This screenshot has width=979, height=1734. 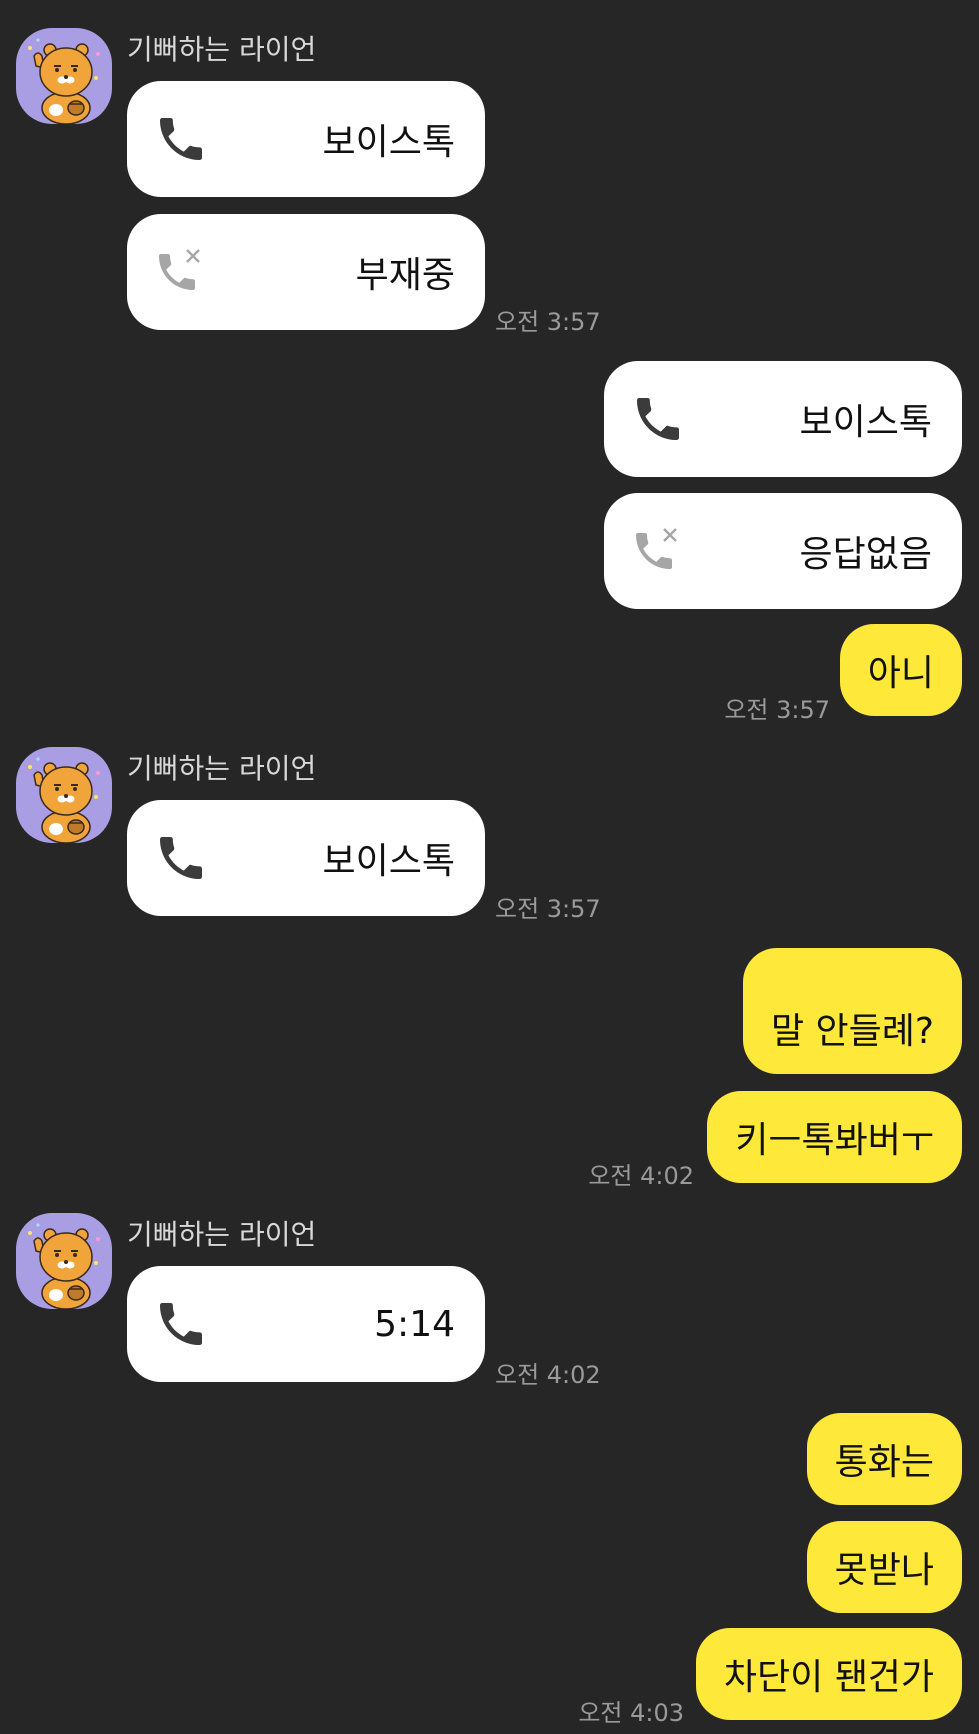 I want to click on outgoing-message: 못받나, so click(x=884, y=1567).